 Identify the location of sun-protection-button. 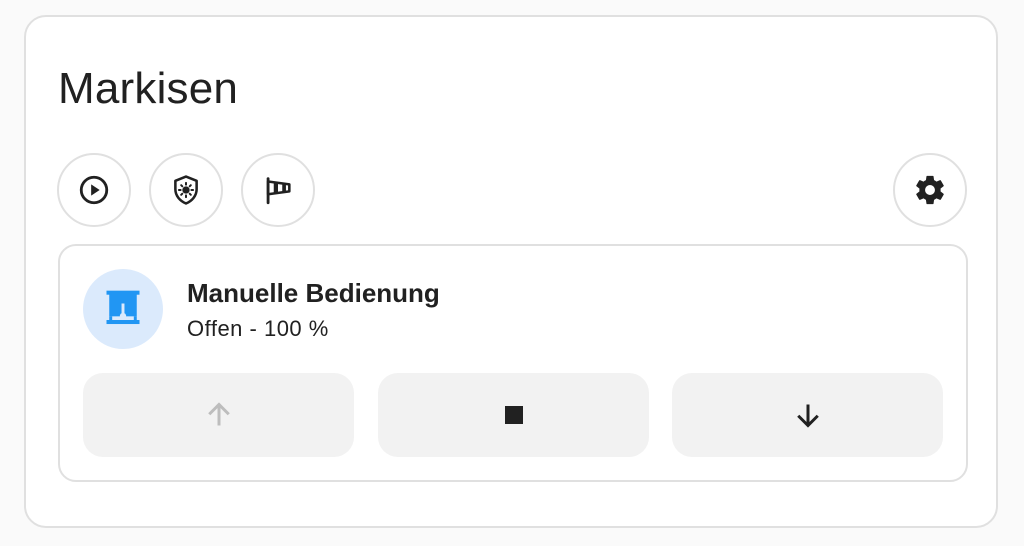
(186, 190).